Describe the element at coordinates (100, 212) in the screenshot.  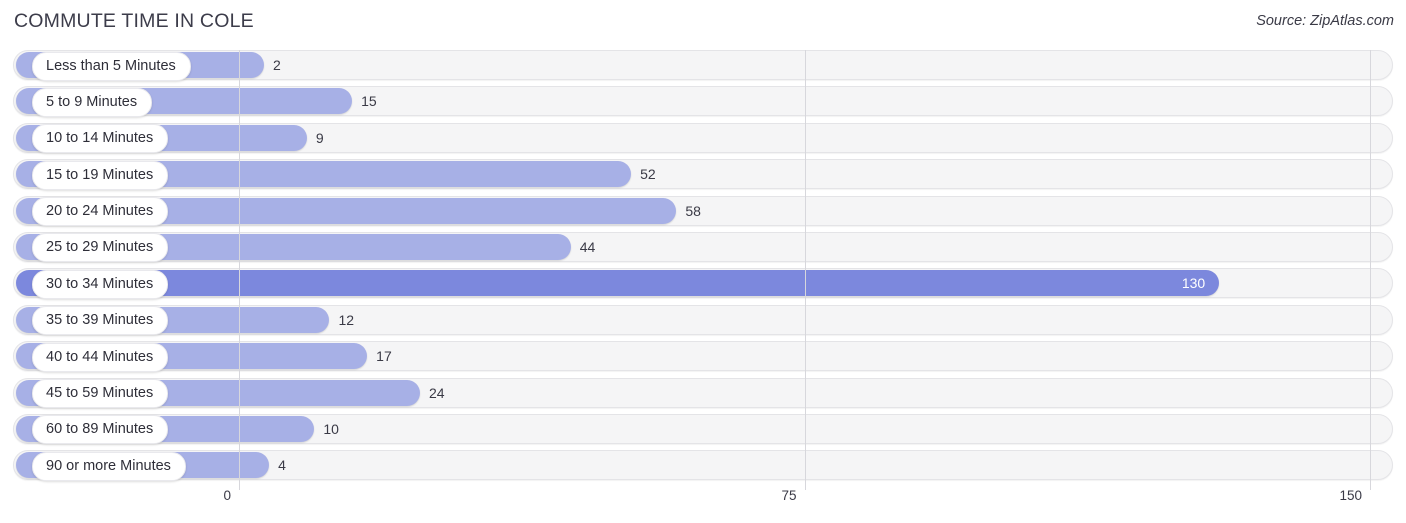
I see `bar-category-label: 20 to 24 Minutes` at that location.